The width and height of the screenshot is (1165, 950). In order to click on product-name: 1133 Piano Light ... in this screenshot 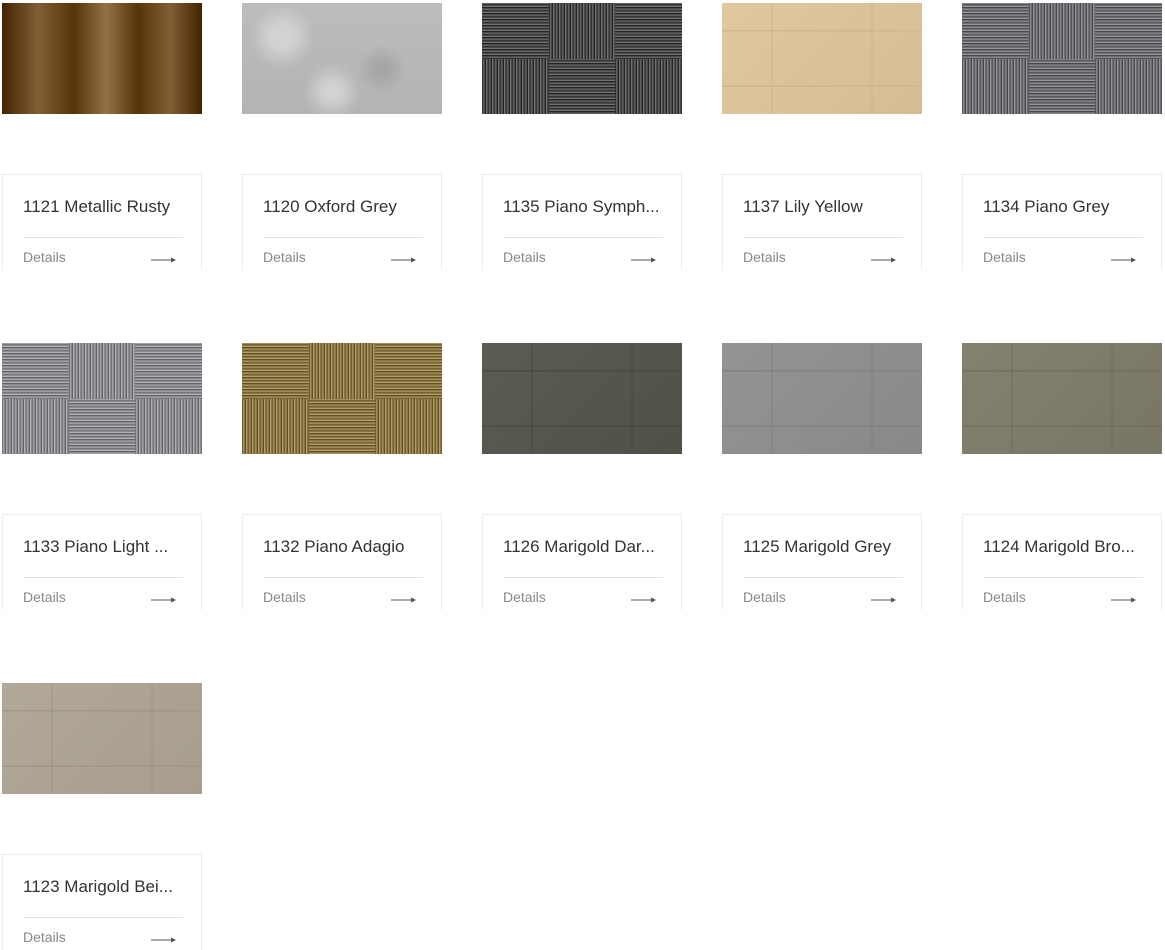, I will do `click(103, 547)`.